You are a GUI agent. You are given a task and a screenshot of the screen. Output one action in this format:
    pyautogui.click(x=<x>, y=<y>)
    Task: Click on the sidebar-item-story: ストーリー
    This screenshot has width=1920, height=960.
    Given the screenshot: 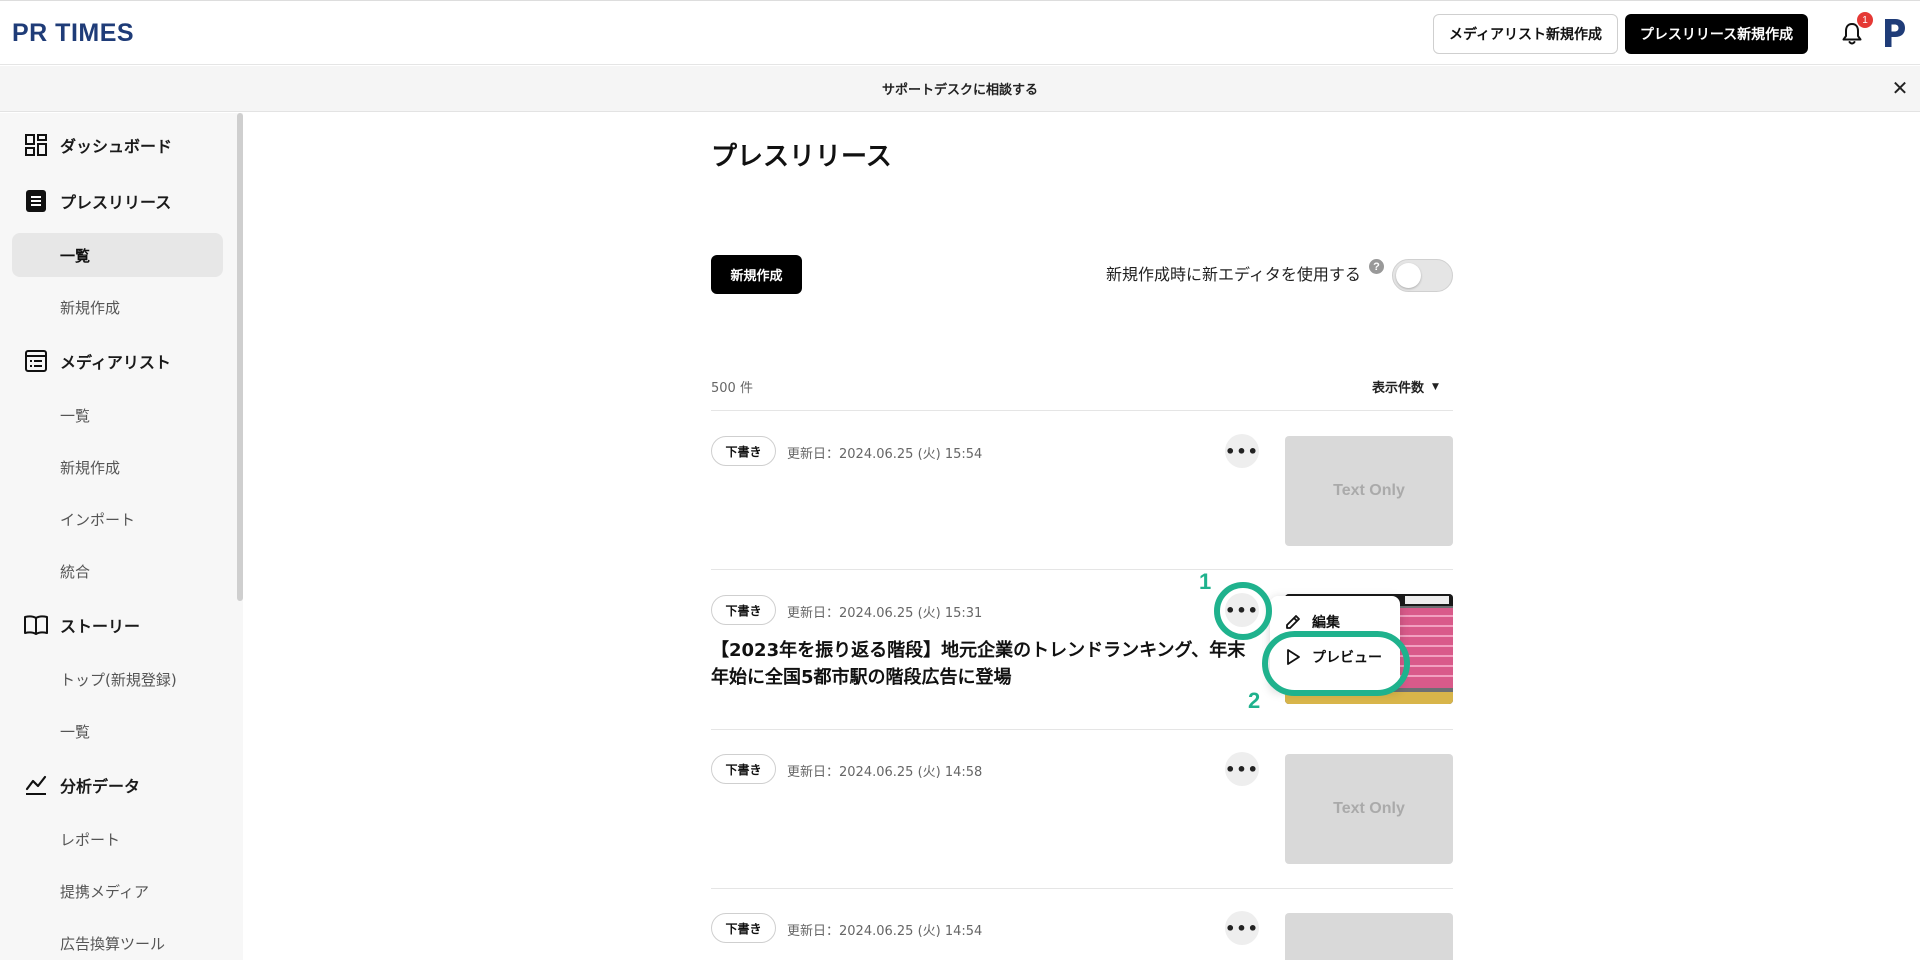 What is the action you would take?
    pyautogui.click(x=82, y=625)
    